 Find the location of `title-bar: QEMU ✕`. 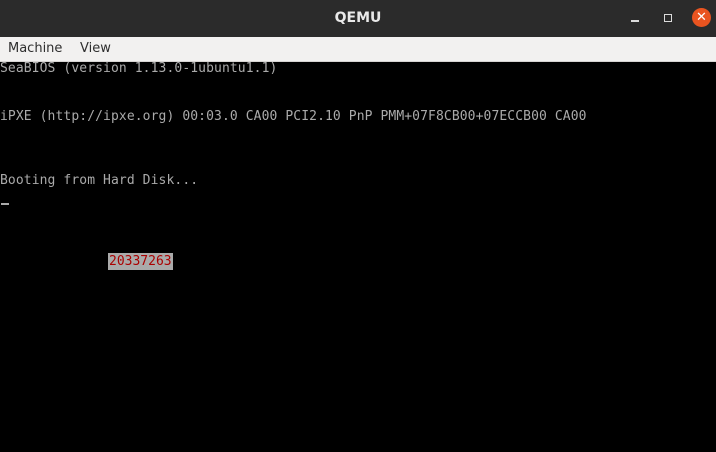

title-bar: QEMU ✕ is located at coordinates (358, 18).